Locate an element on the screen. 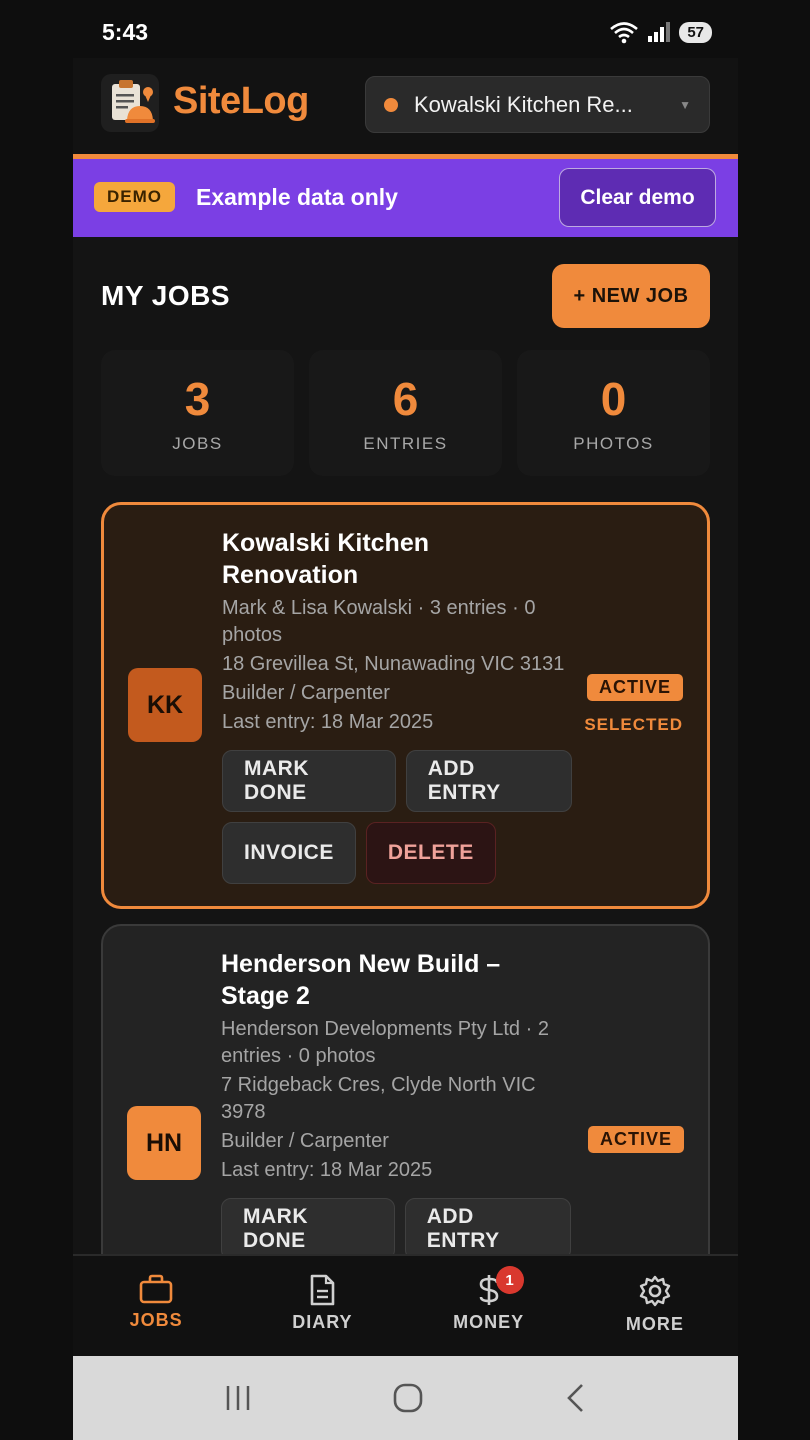  app-logo is located at coordinates (130, 103).